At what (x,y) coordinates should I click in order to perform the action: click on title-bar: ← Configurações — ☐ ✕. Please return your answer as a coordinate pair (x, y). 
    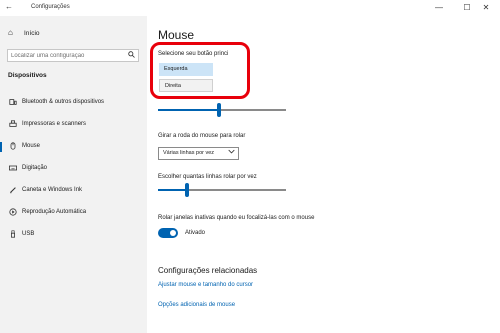
    Looking at the image, I should click on (250, 8).